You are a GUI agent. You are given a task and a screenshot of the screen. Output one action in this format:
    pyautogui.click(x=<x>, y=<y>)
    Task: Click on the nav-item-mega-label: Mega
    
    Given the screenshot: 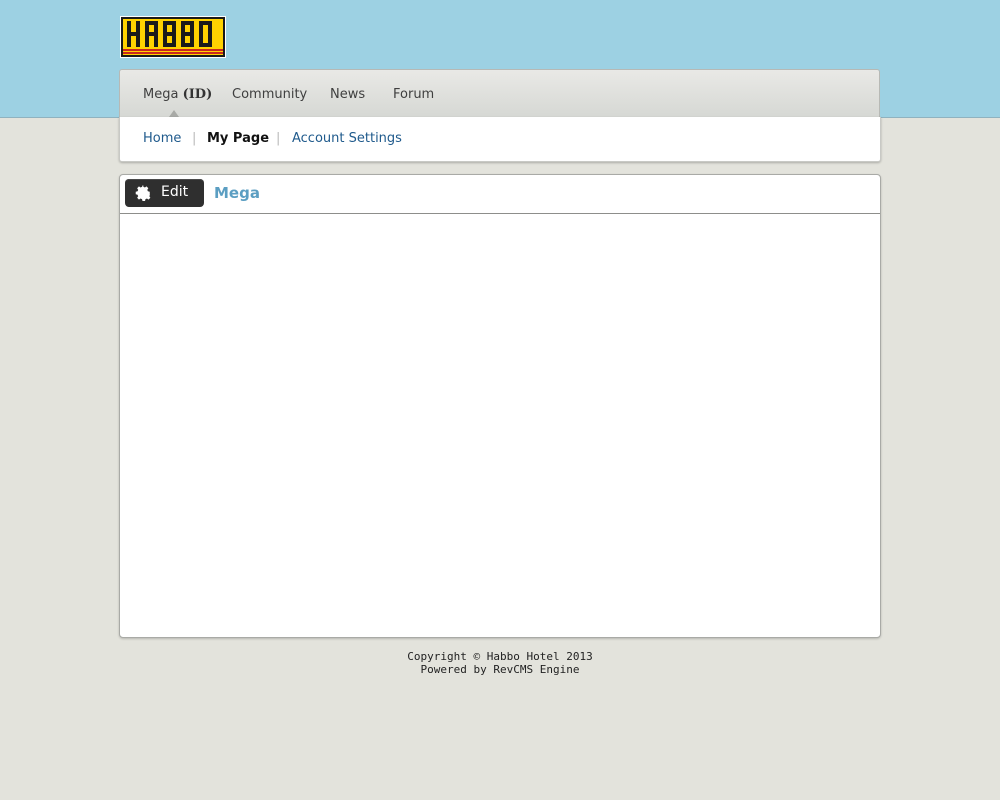 What is the action you would take?
    pyautogui.click(x=161, y=94)
    